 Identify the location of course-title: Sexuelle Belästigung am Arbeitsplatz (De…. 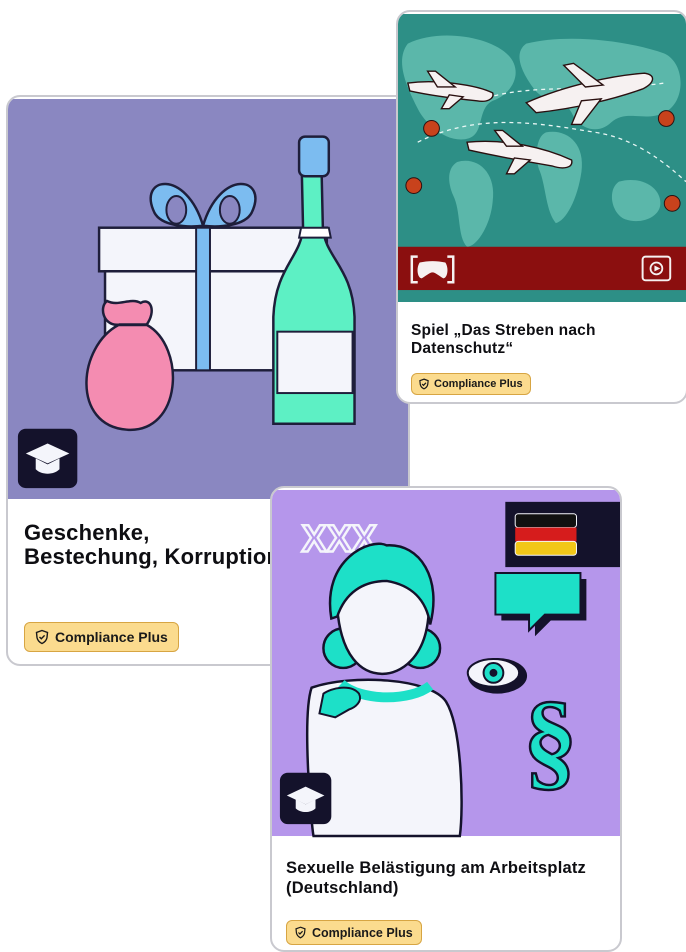
(436, 878).